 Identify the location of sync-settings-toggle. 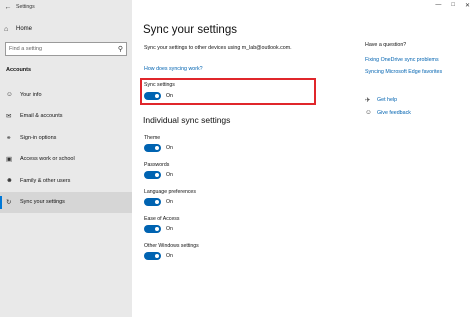
(152, 96).